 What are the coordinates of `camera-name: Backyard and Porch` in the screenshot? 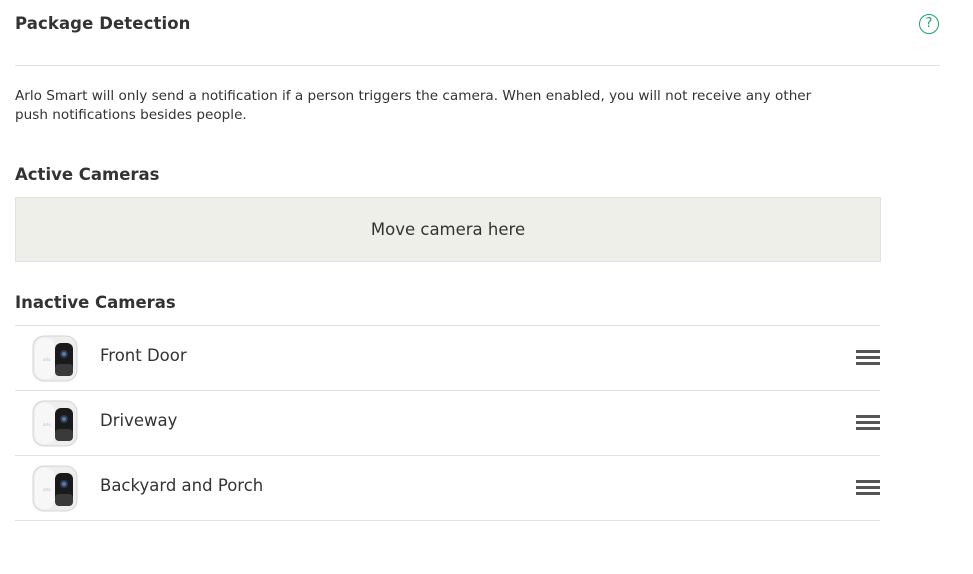 It's located at (182, 485).